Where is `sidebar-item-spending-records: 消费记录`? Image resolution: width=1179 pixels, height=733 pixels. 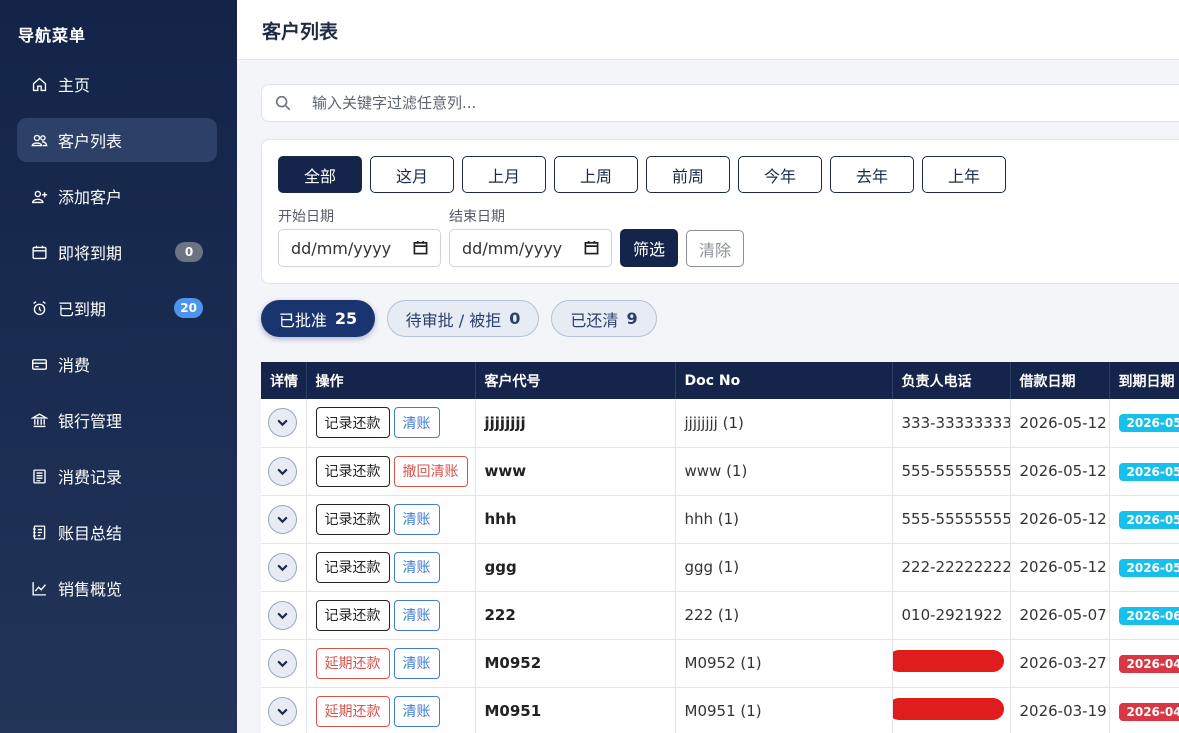
sidebar-item-spending-records: 消费记录 is located at coordinates (117, 476).